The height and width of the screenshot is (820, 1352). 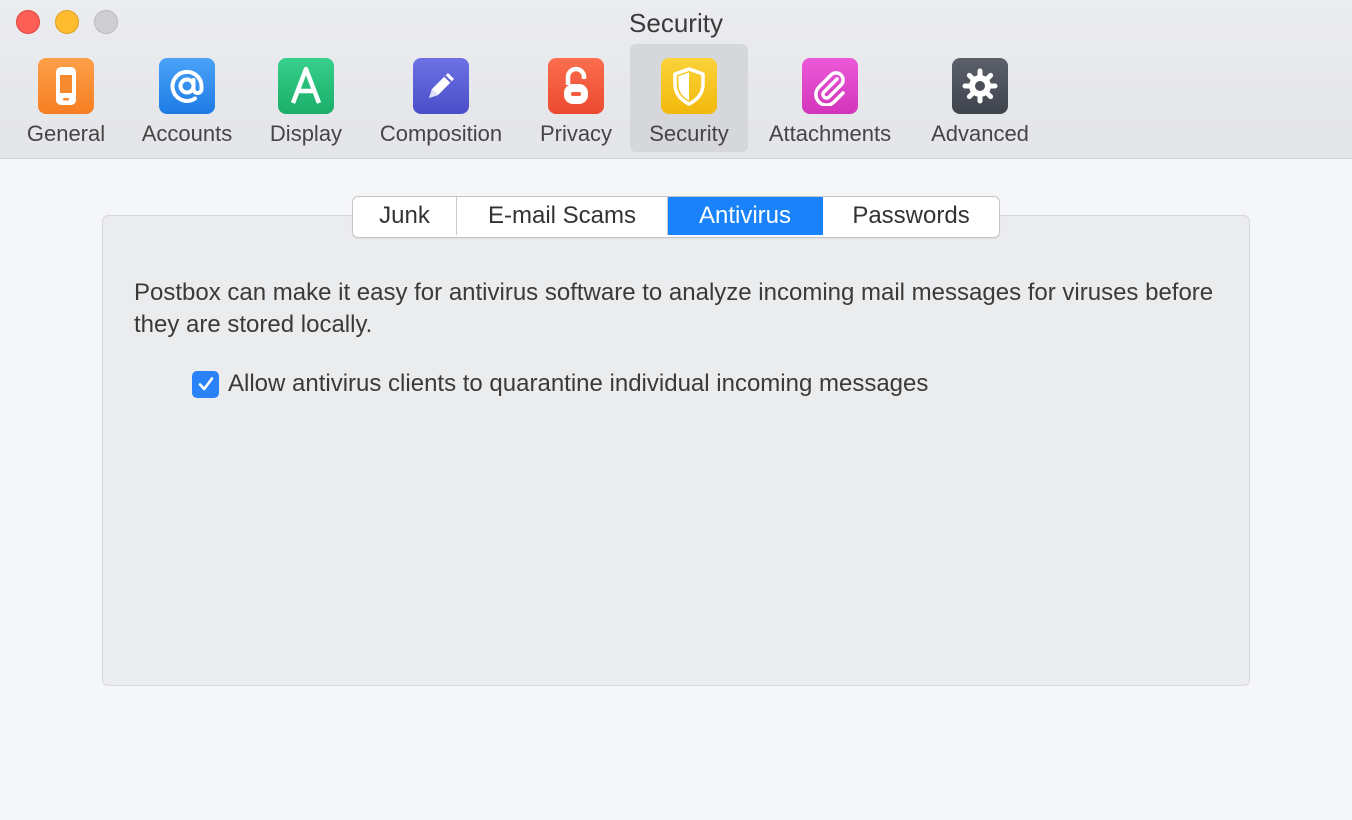 What do you see at coordinates (911, 216) in the screenshot?
I see `tab-passwords: Passwords` at bounding box center [911, 216].